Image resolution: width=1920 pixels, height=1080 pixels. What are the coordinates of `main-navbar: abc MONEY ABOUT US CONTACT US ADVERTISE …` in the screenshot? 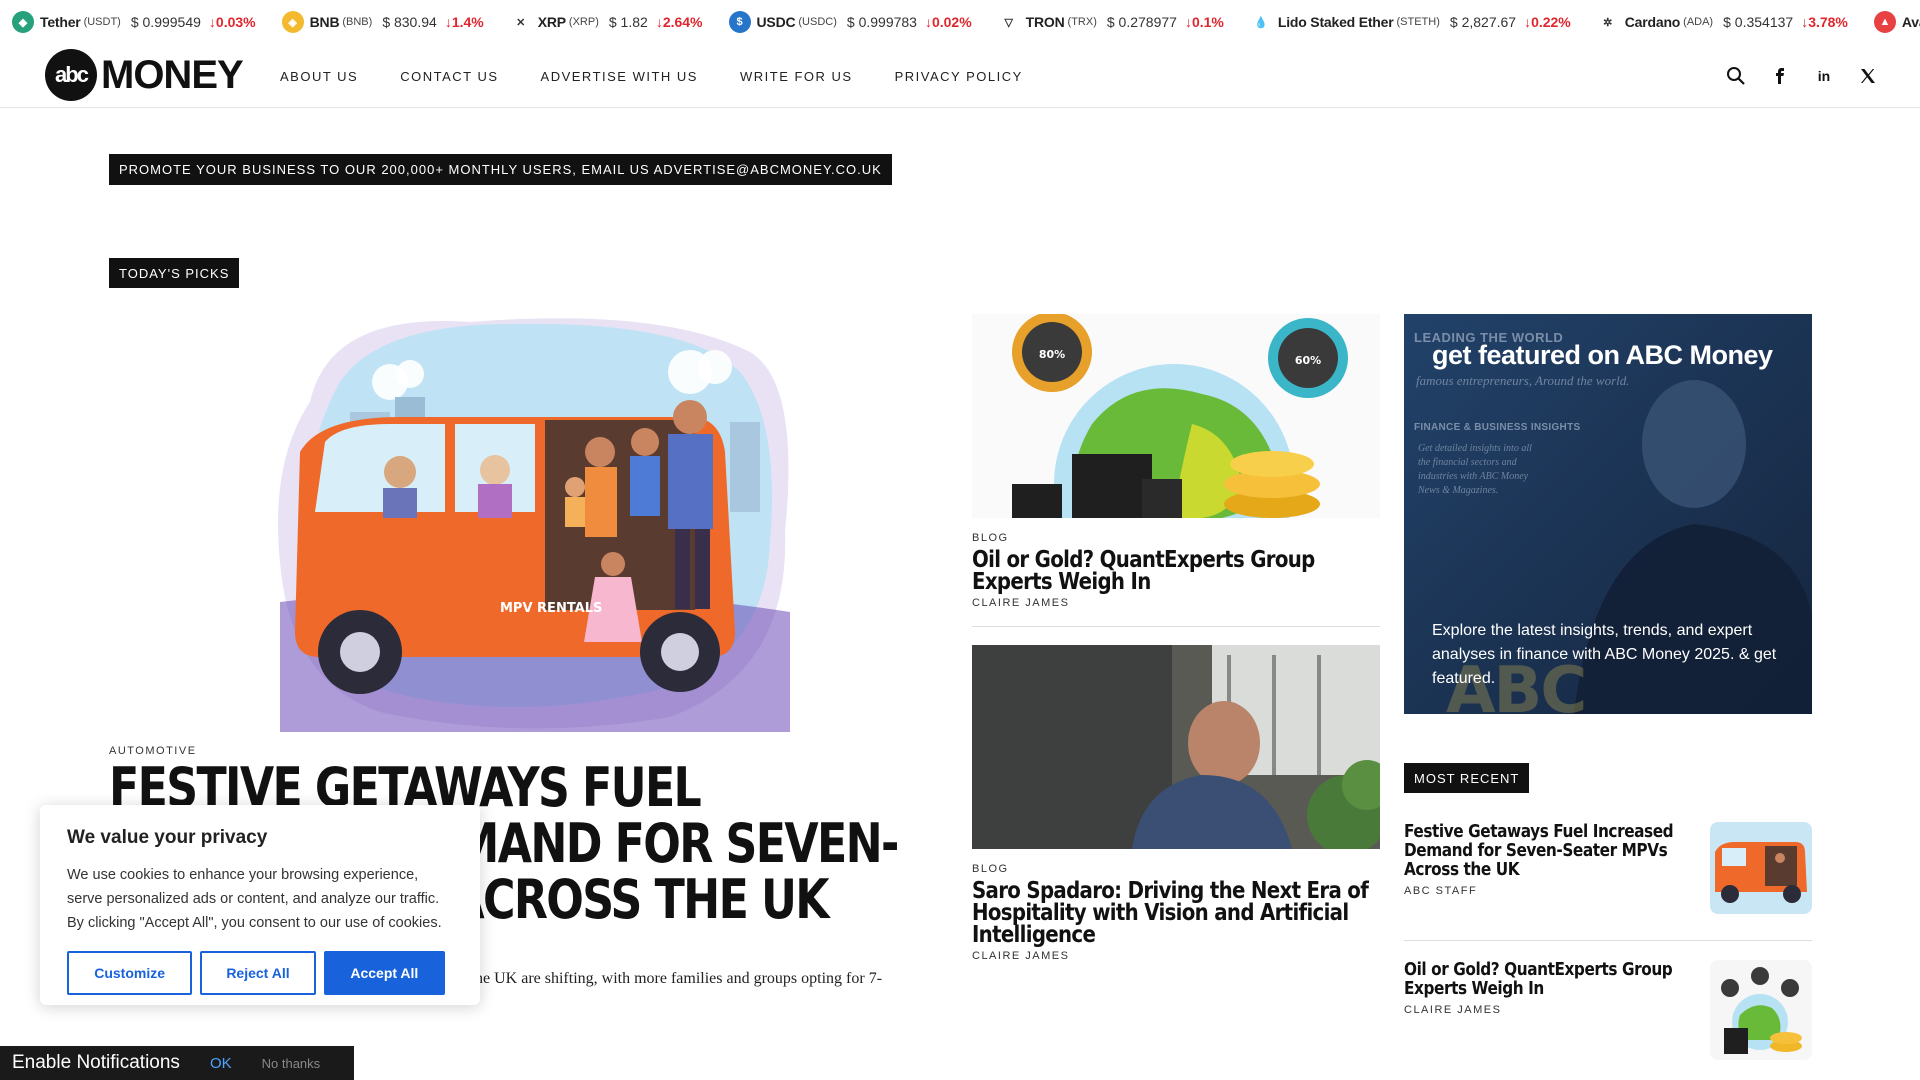 It's located at (960, 76).